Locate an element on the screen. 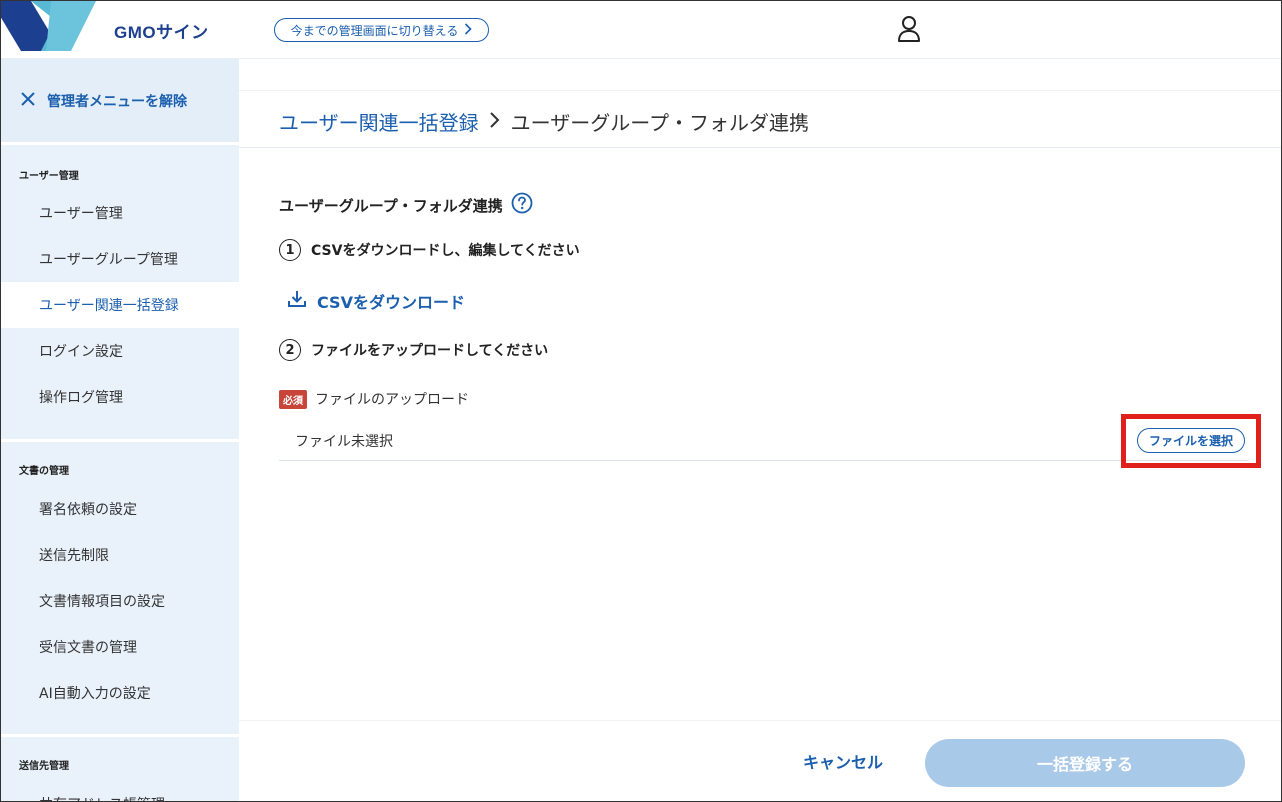 The height and width of the screenshot is (802, 1282). upload-label-text: ファイルのアップロード is located at coordinates (392, 400).